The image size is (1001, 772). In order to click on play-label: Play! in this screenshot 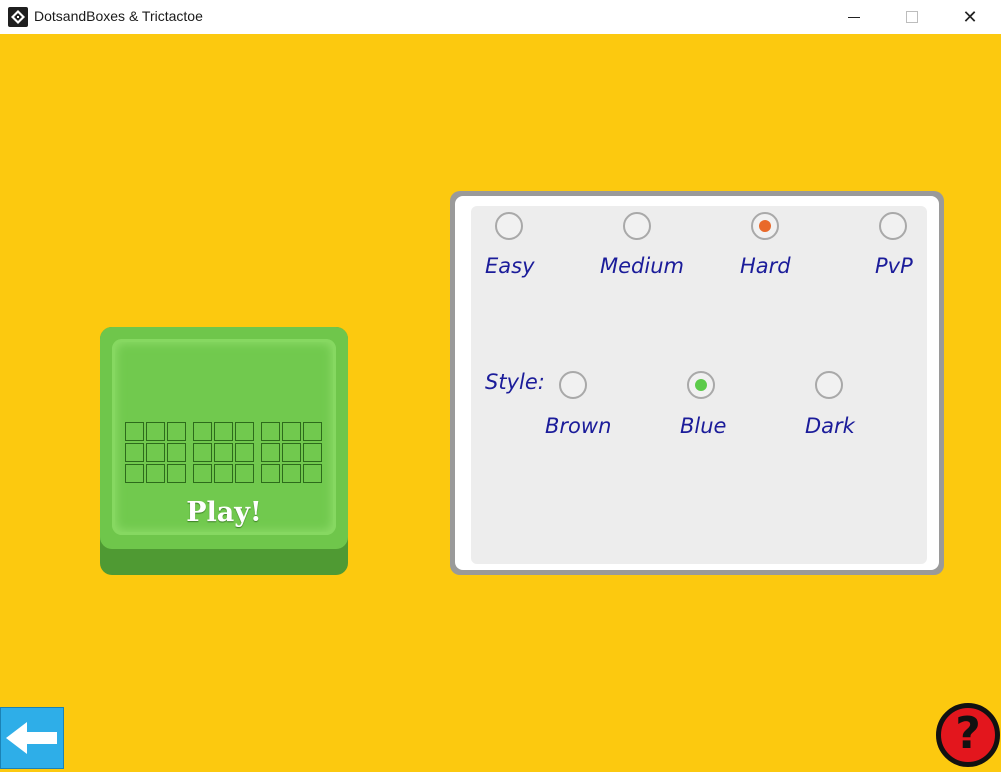, I will do `click(224, 512)`.